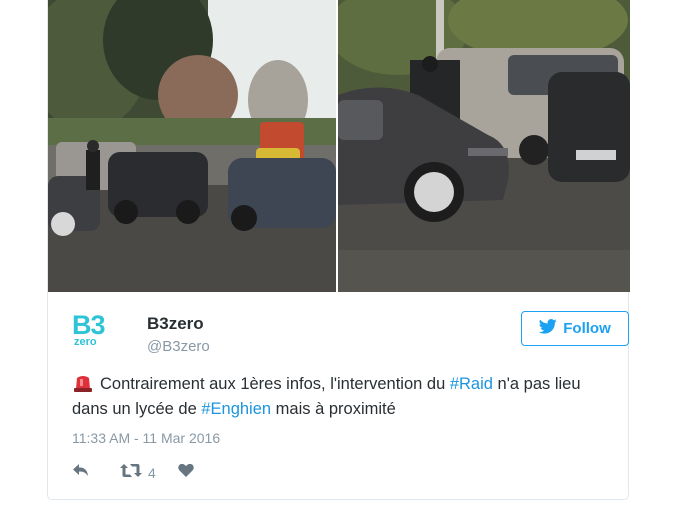 The height and width of the screenshot is (524, 700). I want to click on tweet-timestamp: 11:33 AM - 11 Mar 2016, so click(146, 438).